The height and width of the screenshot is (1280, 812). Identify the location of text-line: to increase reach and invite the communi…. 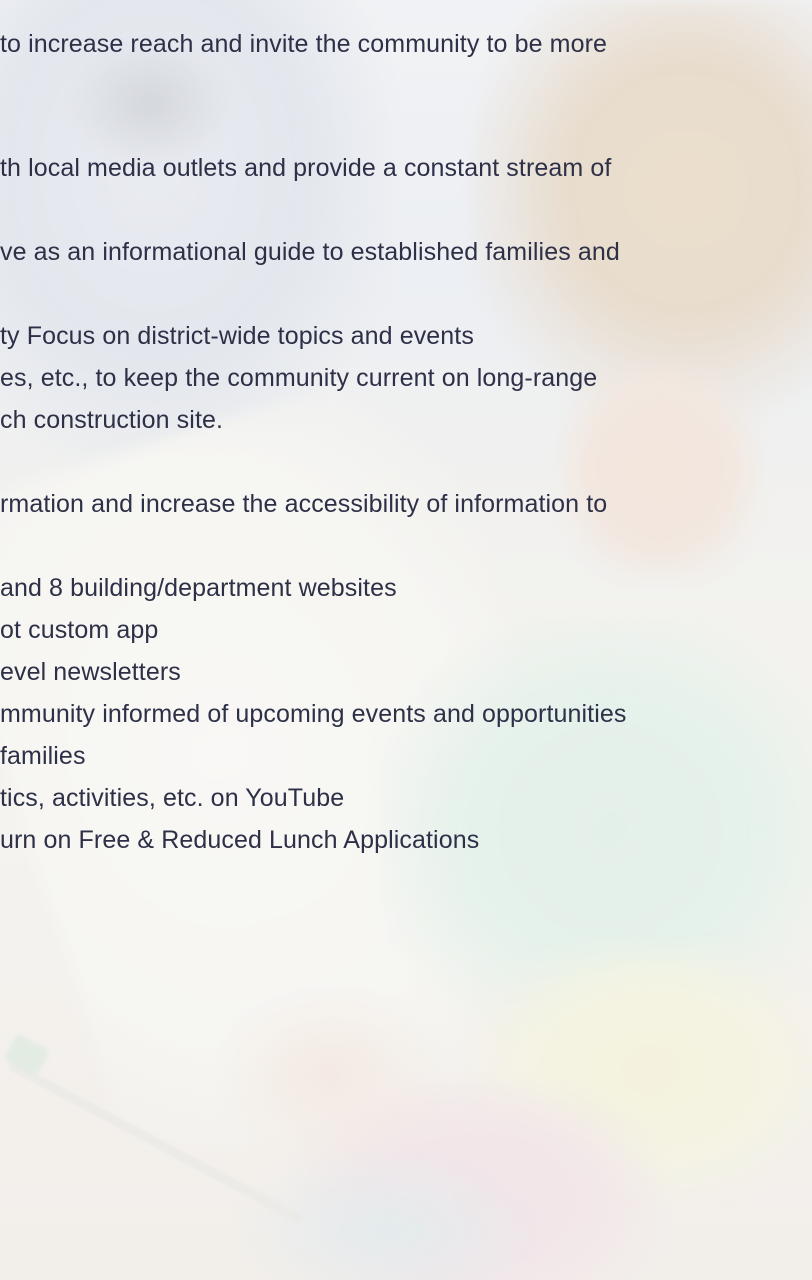
(303, 44).